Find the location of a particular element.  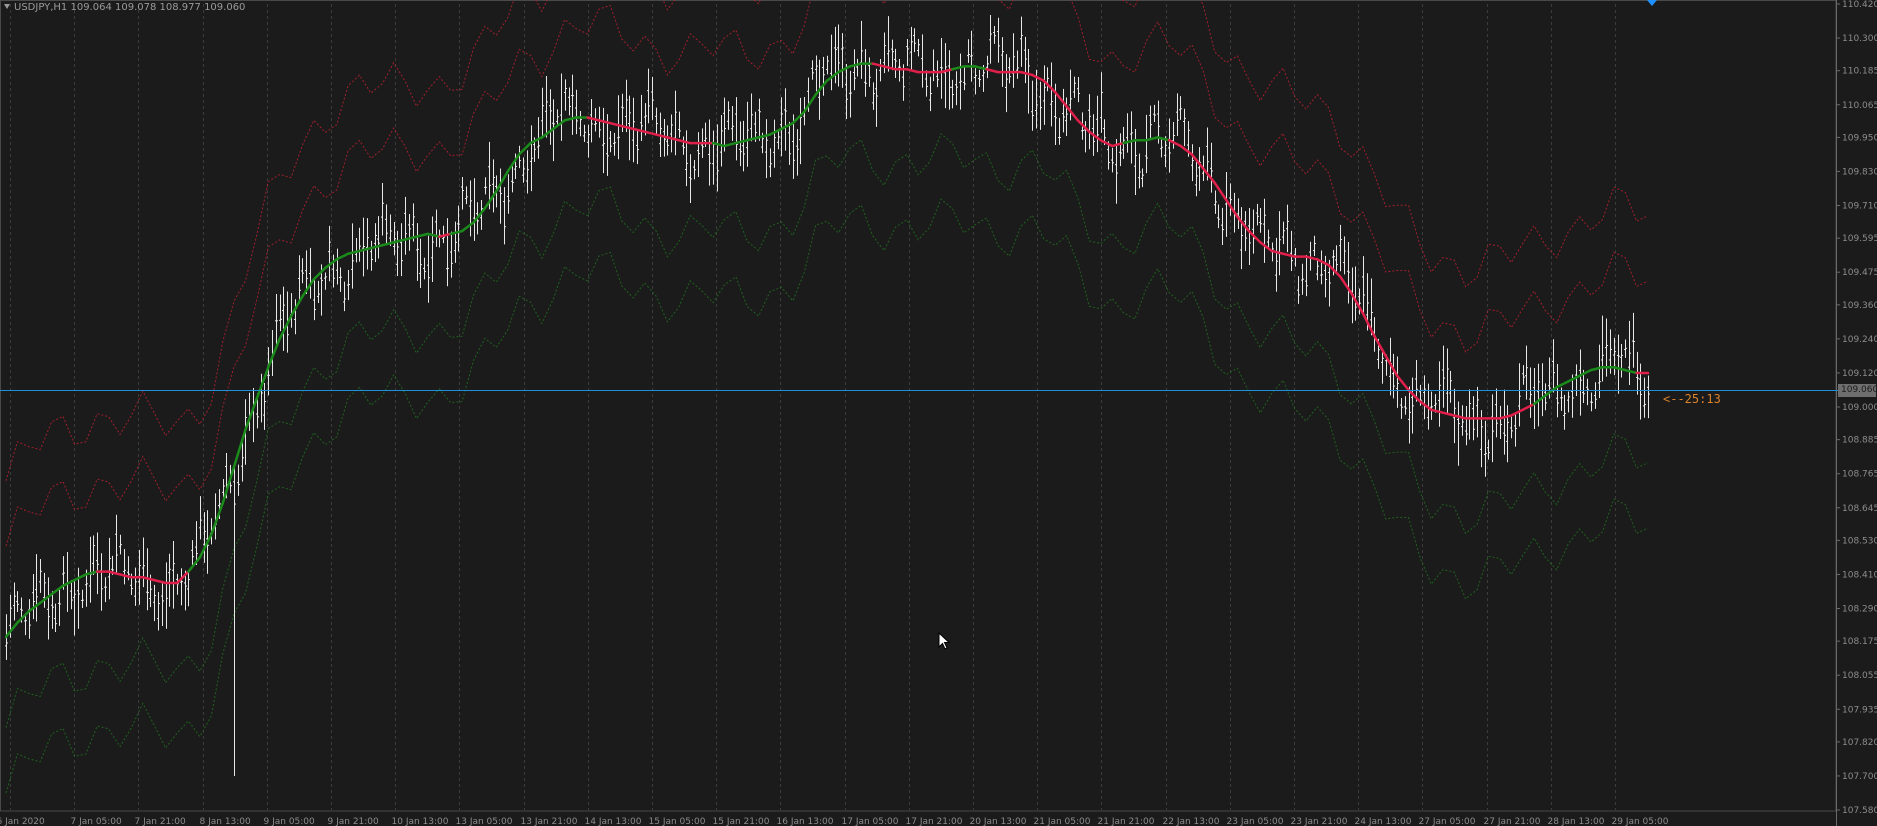

time-tick-label: 27 Jan 21:00 is located at coordinates (1512, 821).